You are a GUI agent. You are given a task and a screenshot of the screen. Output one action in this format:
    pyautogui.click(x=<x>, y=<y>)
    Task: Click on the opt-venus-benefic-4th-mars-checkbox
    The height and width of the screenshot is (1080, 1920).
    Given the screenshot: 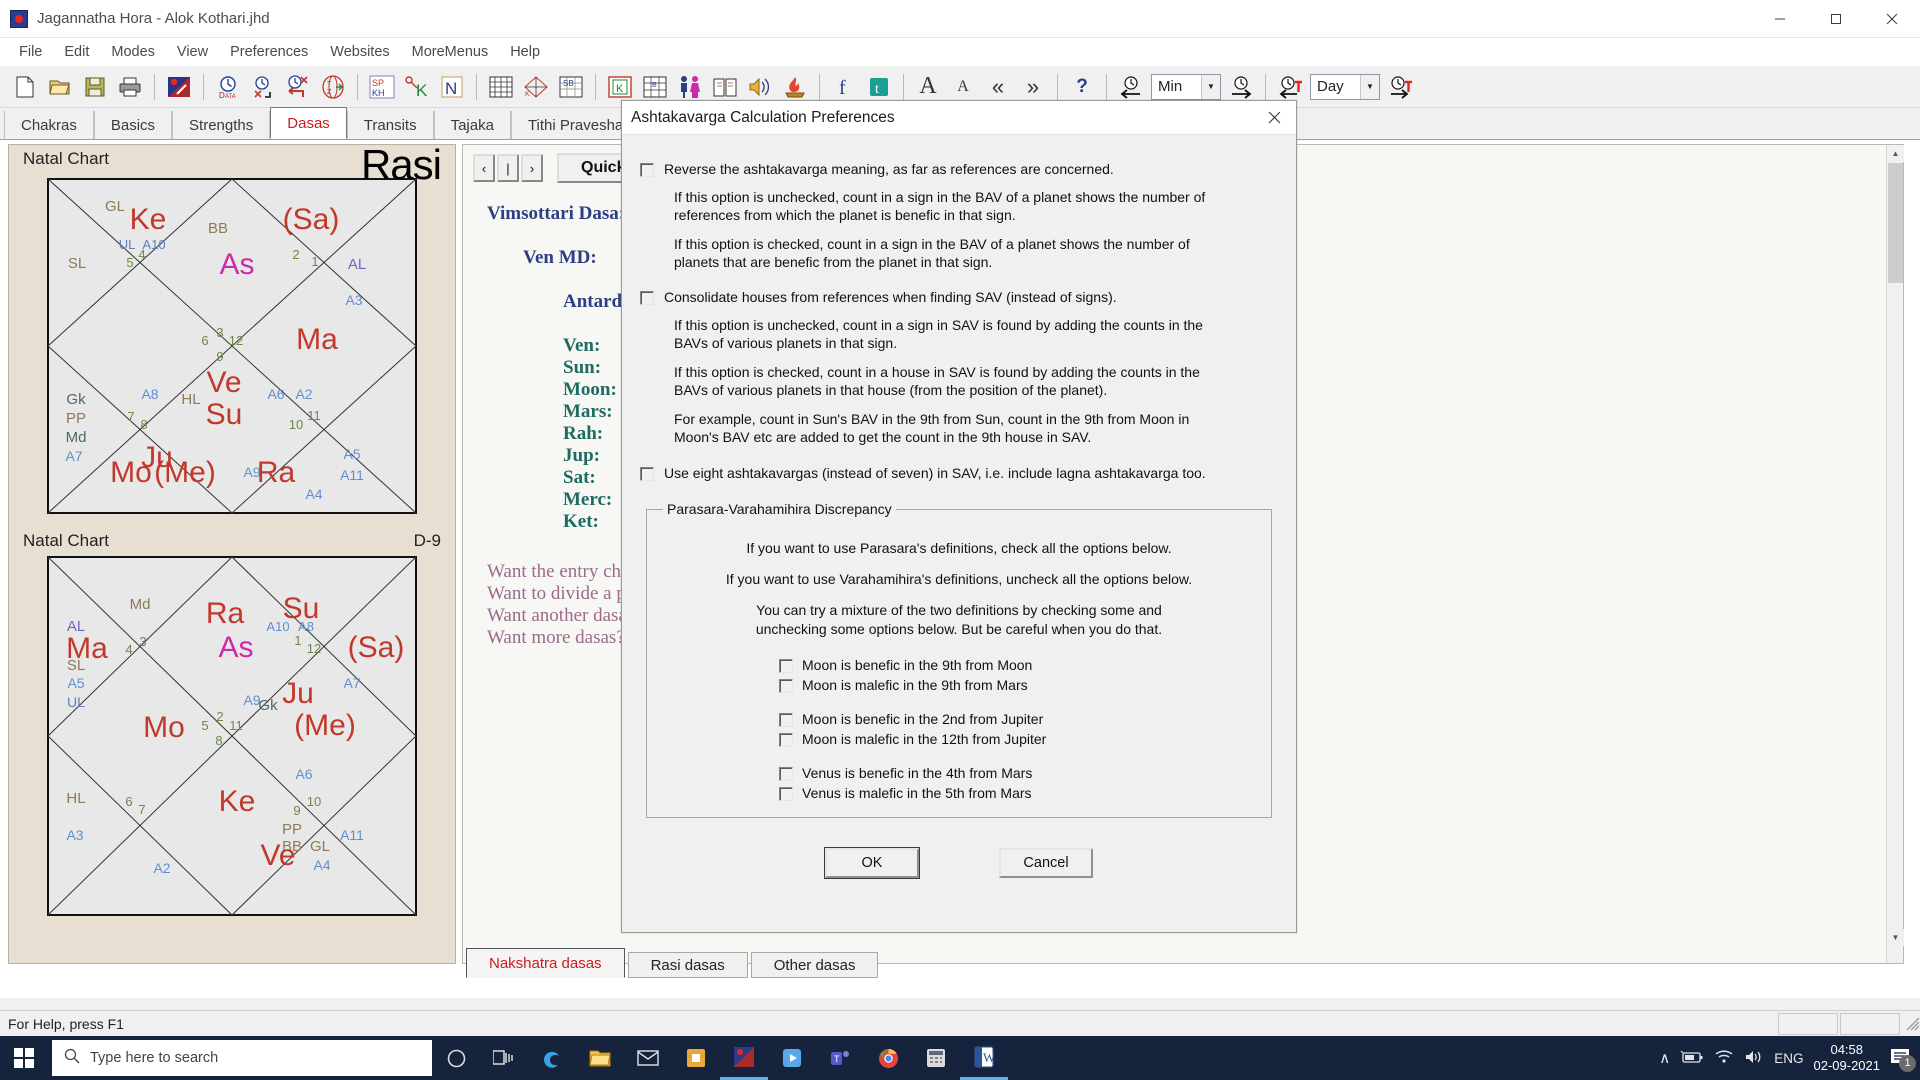 What is the action you would take?
    pyautogui.click(x=786, y=774)
    